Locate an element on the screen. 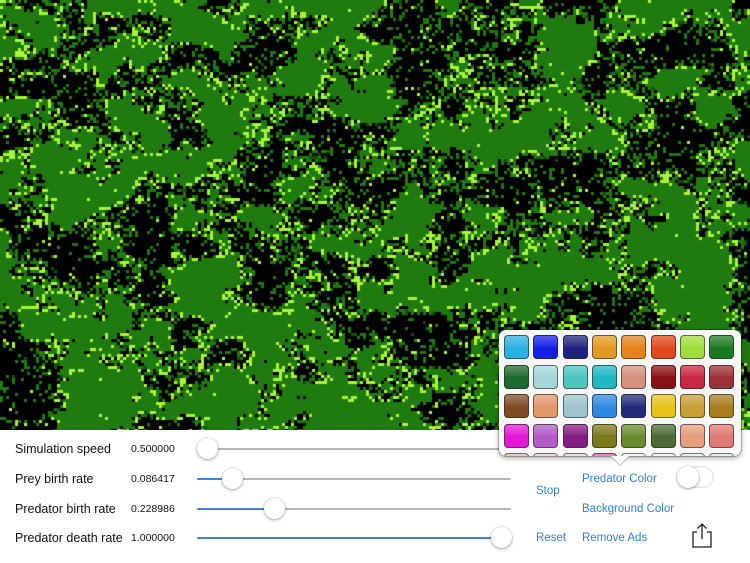 Image resolution: width=750 pixels, height=563 pixels. color-swatch-grid is located at coordinates (620, 393).